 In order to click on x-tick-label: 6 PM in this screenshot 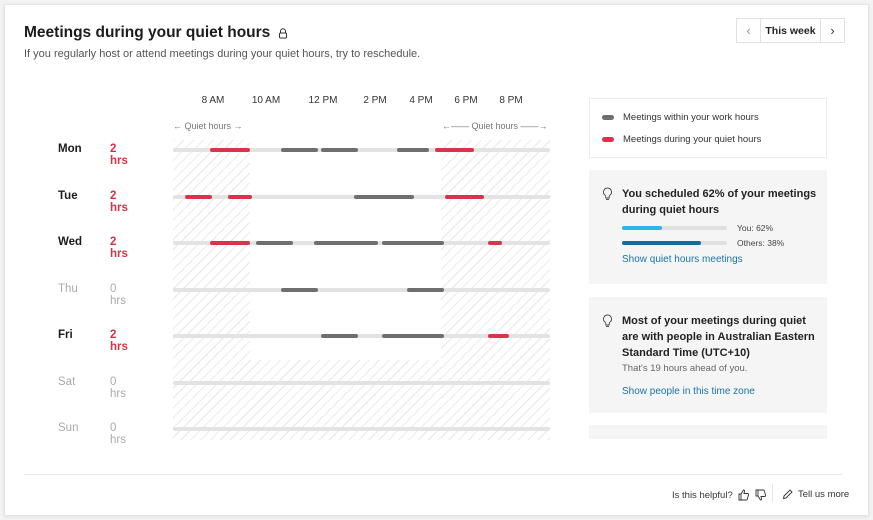, I will do `click(466, 100)`.